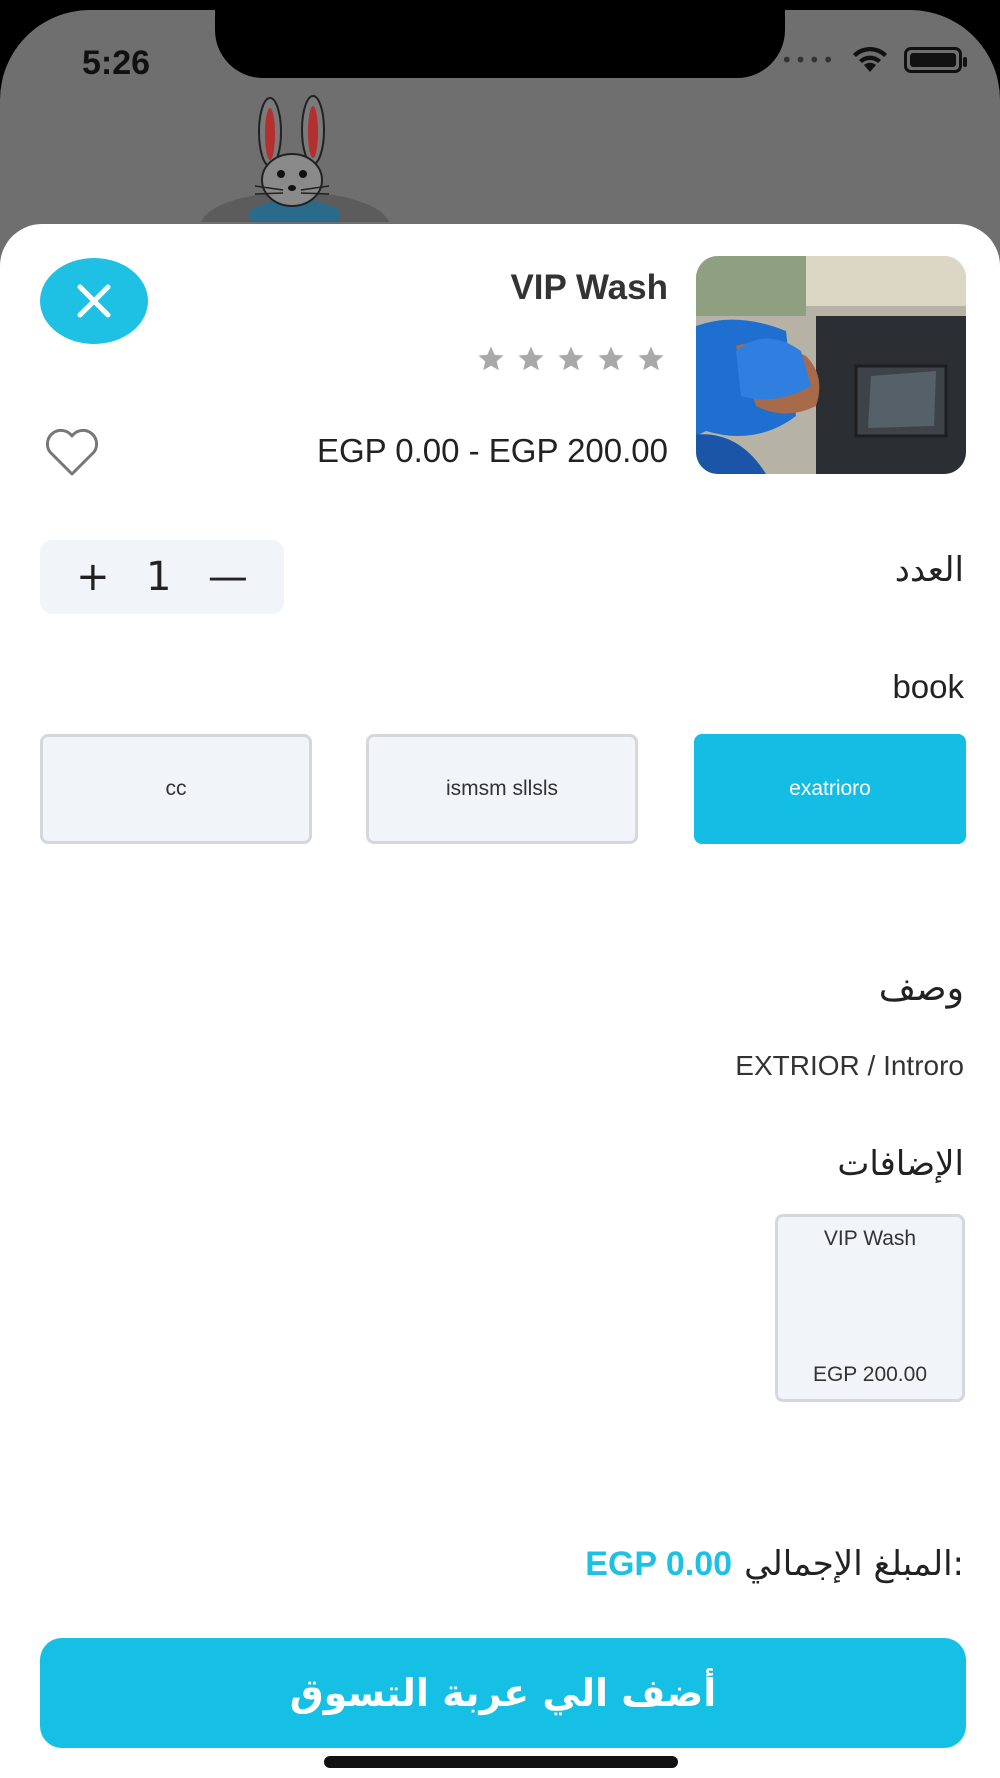  What do you see at coordinates (492, 450) in the screenshot?
I see `price-range: EGP 0.00 - EGP 200.00` at bounding box center [492, 450].